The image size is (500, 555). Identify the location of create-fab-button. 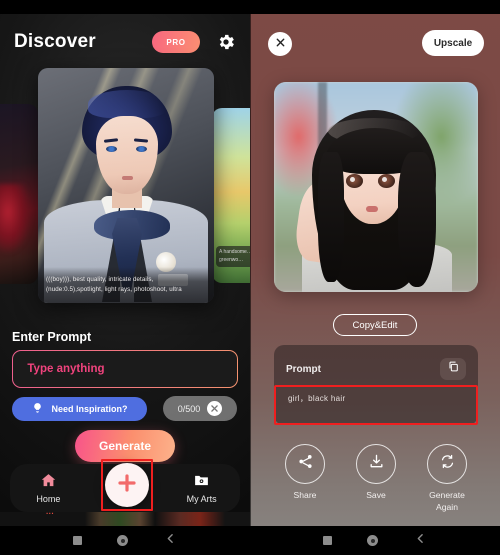
(127, 485).